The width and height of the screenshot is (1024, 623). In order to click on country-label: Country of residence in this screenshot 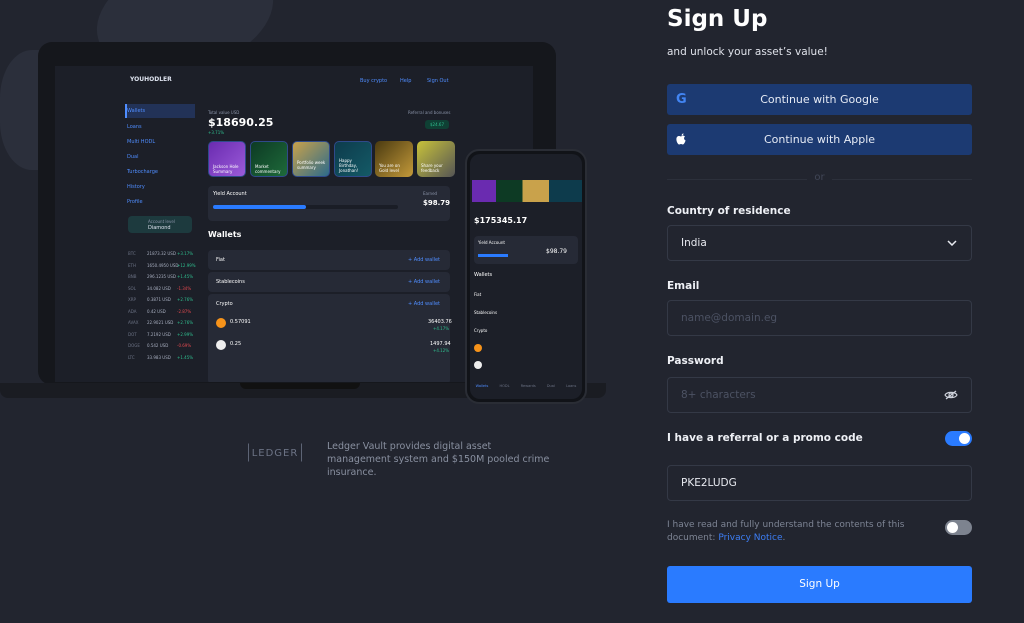, I will do `click(729, 211)`.